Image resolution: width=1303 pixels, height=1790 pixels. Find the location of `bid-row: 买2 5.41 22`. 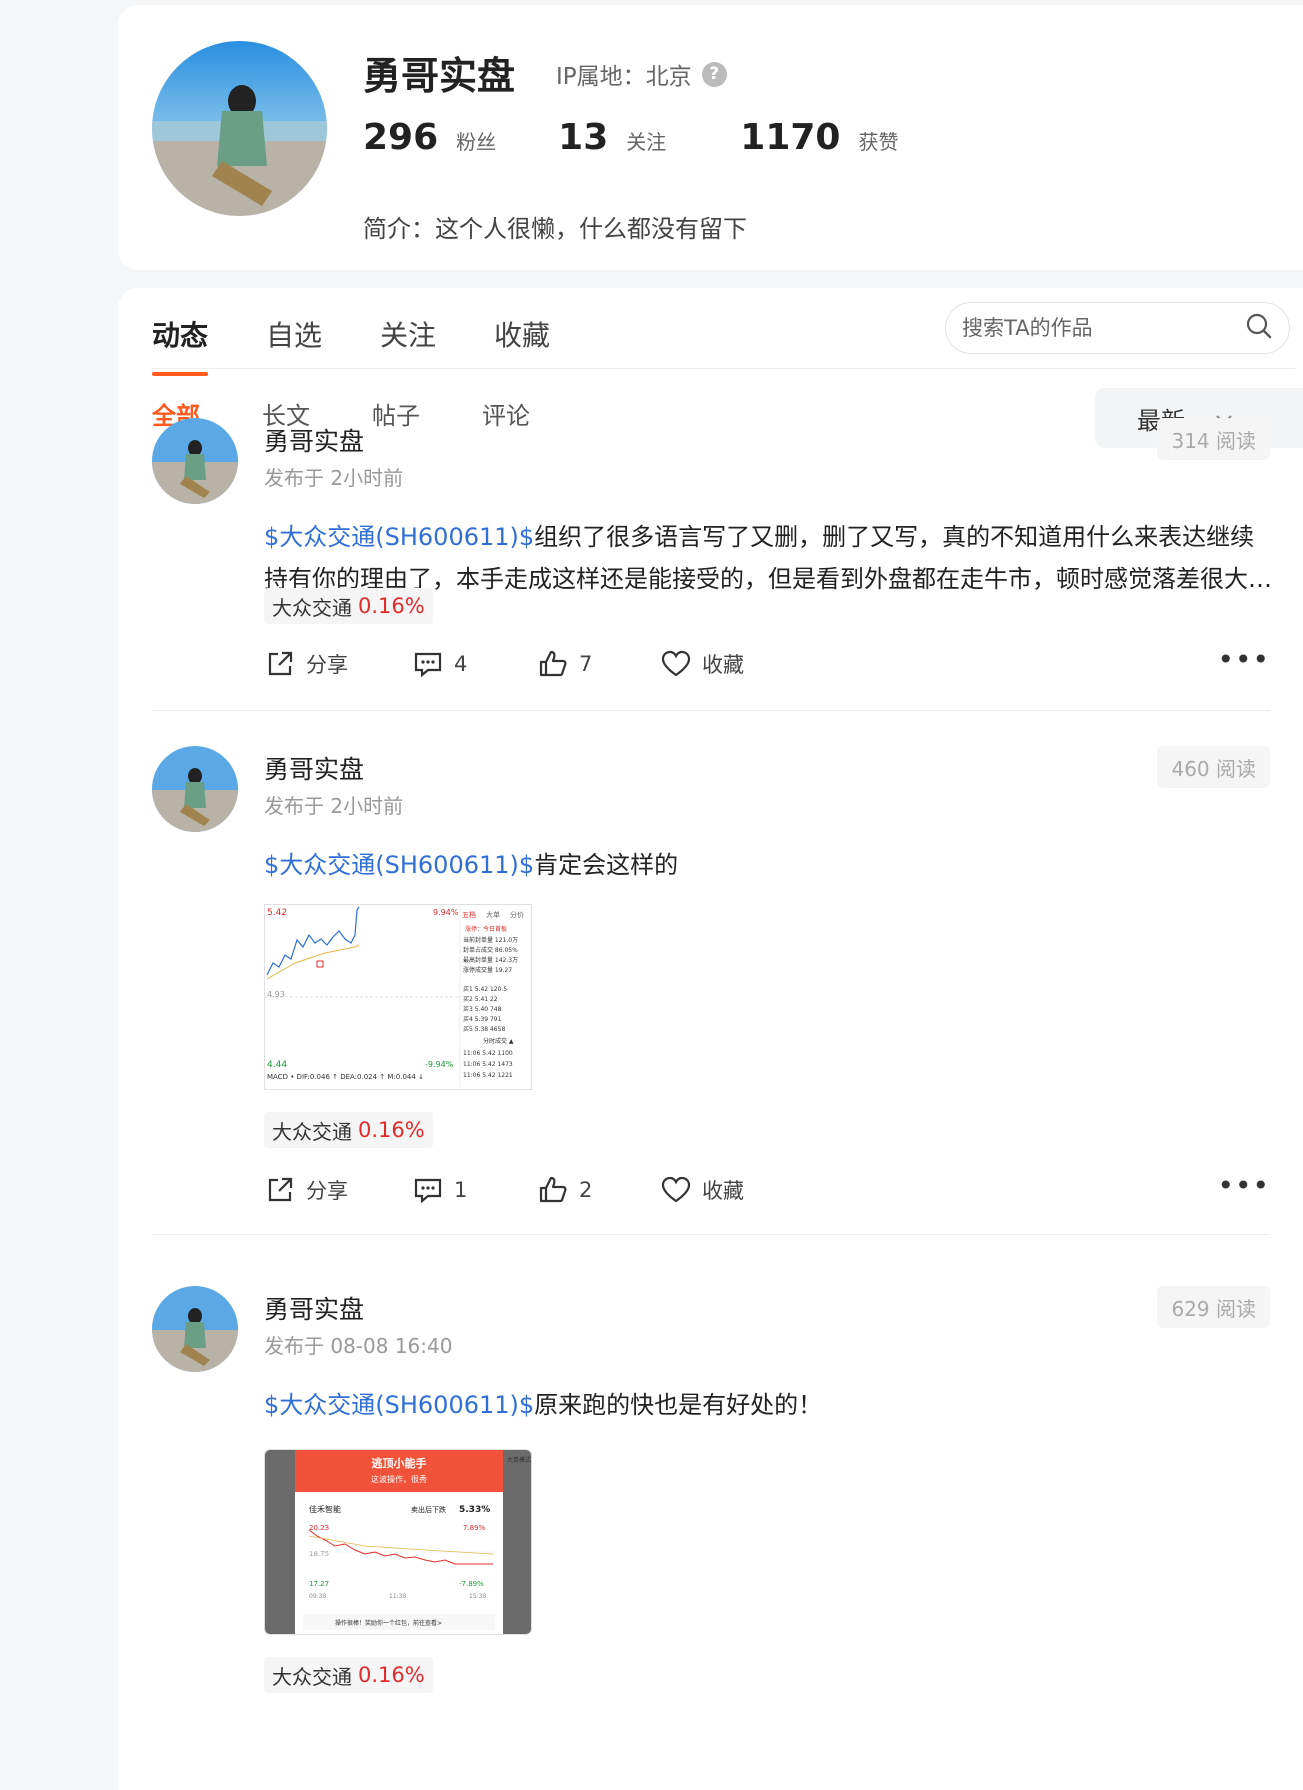

bid-row: 买2 5.41 22 is located at coordinates (480, 999).